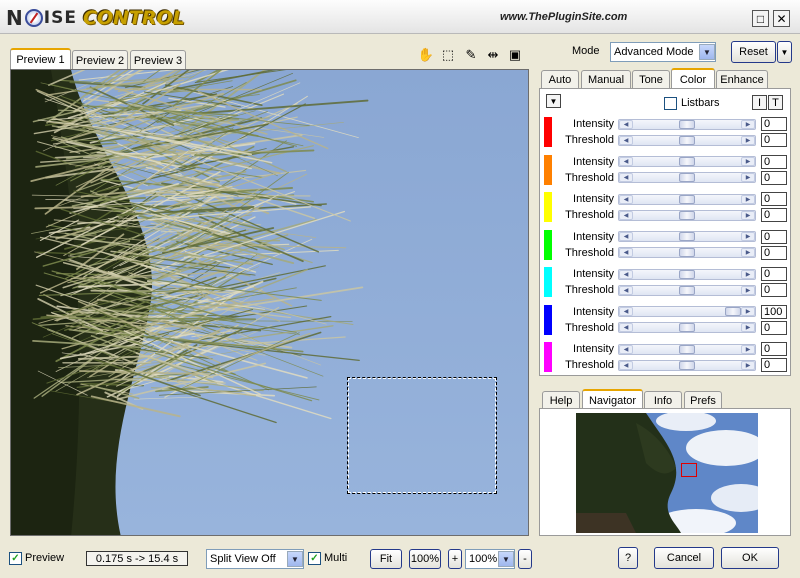  I want to click on eyedropper-tool-button: ✎, so click(471, 55).